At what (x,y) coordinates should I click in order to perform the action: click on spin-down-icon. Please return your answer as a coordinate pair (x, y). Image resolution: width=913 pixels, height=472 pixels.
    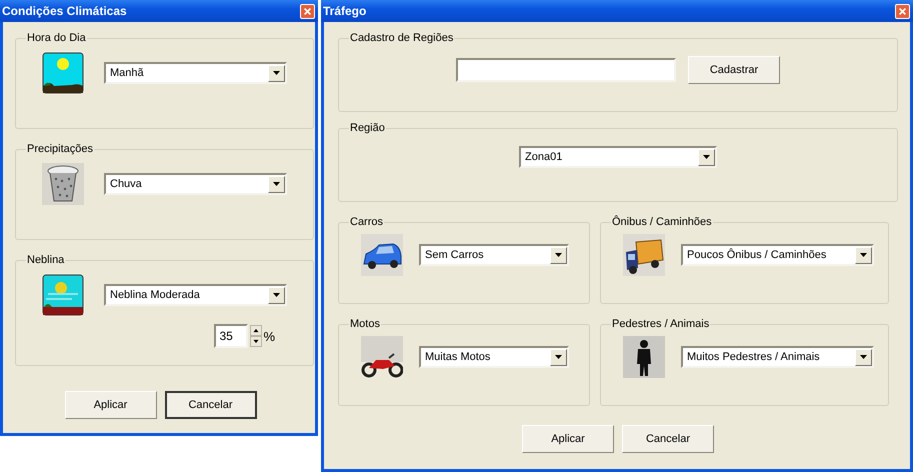
    Looking at the image, I should click on (256, 341).